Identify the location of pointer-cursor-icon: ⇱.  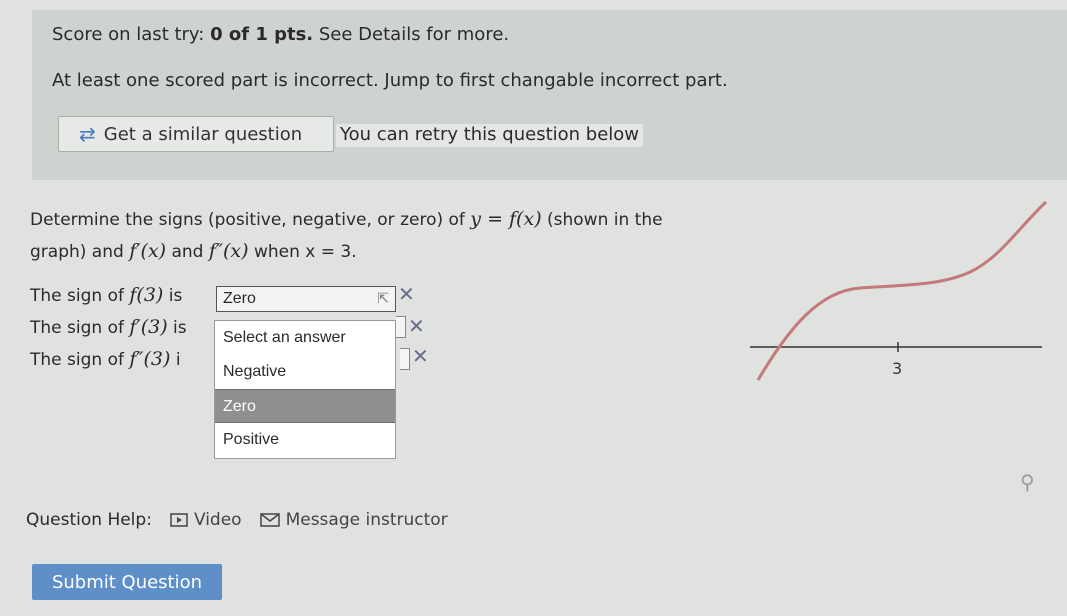
(383, 298).